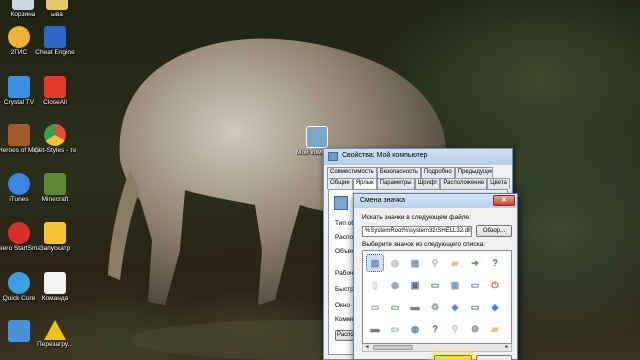 The width and height of the screenshot is (640, 360). I want to click on dialog-title-bar: Смена значка ✕, so click(435, 201).